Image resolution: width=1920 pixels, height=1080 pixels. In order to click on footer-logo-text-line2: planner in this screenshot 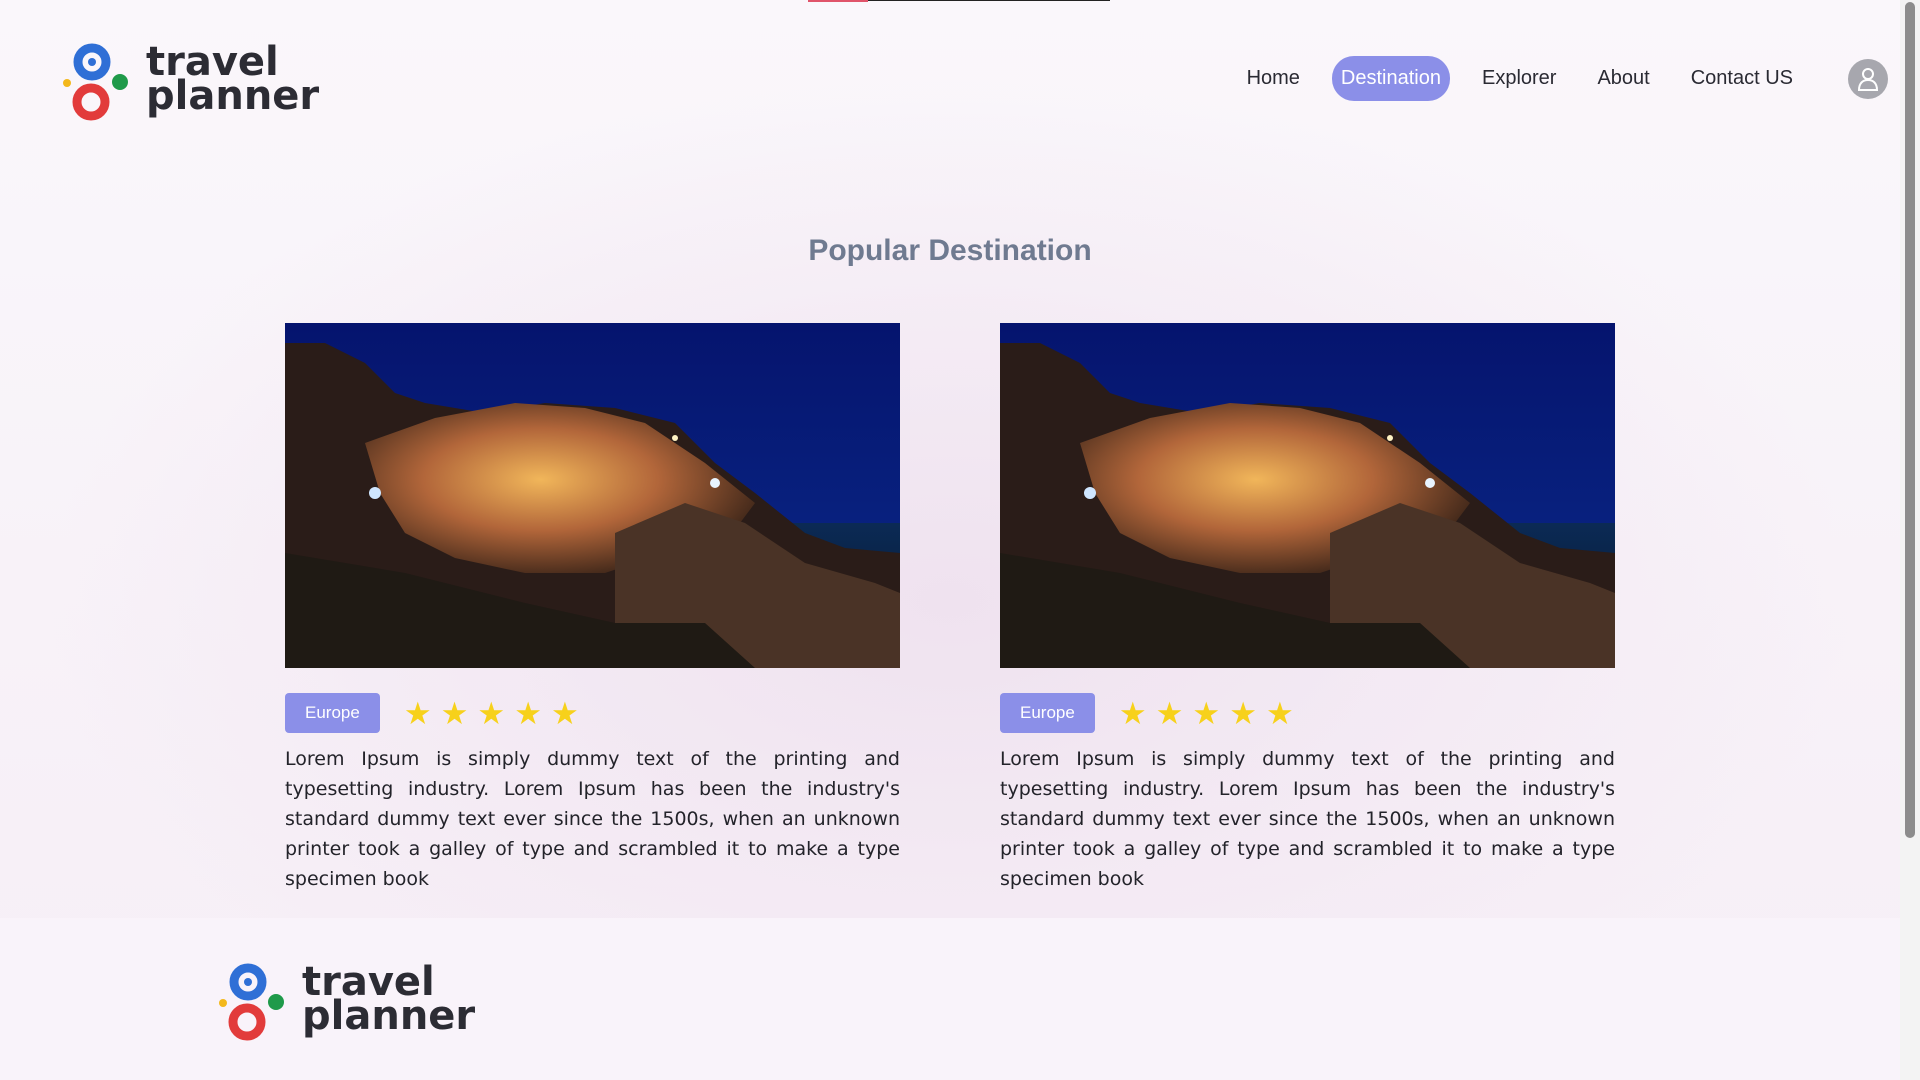, I will do `click(389, 1016)`.